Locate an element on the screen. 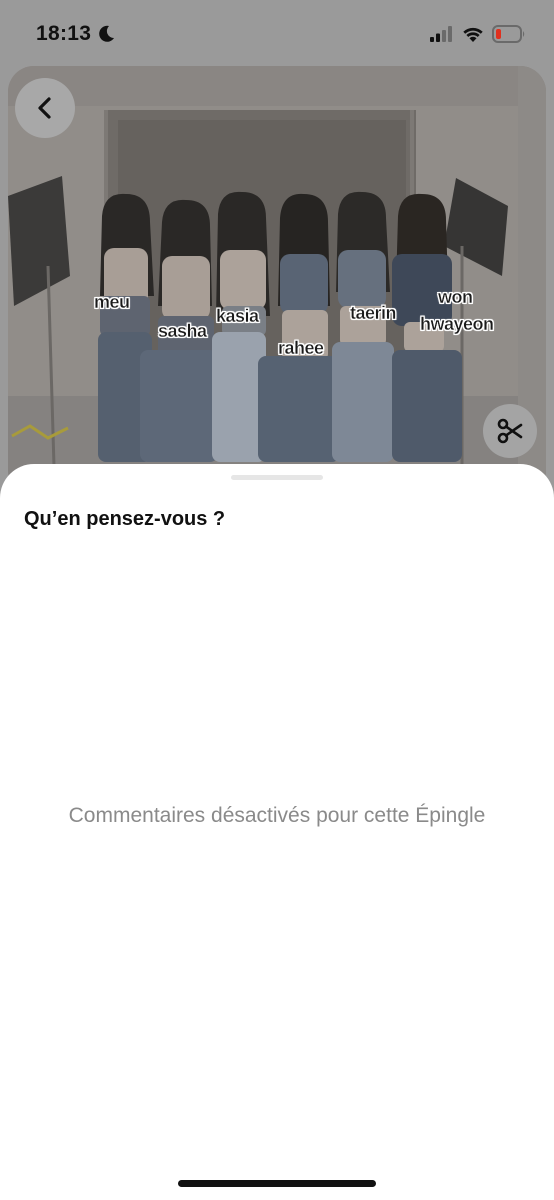  name-label-rahee: rahee is located at coordinates (301, 348).